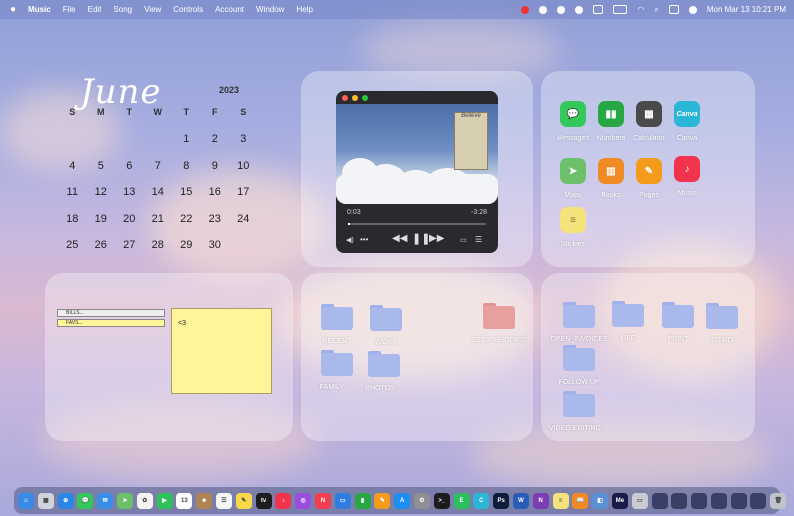  What do you see at coordinates (628, 314) in the screenshot?
I see `folder-life-icon` at bounding box center [628, 314].